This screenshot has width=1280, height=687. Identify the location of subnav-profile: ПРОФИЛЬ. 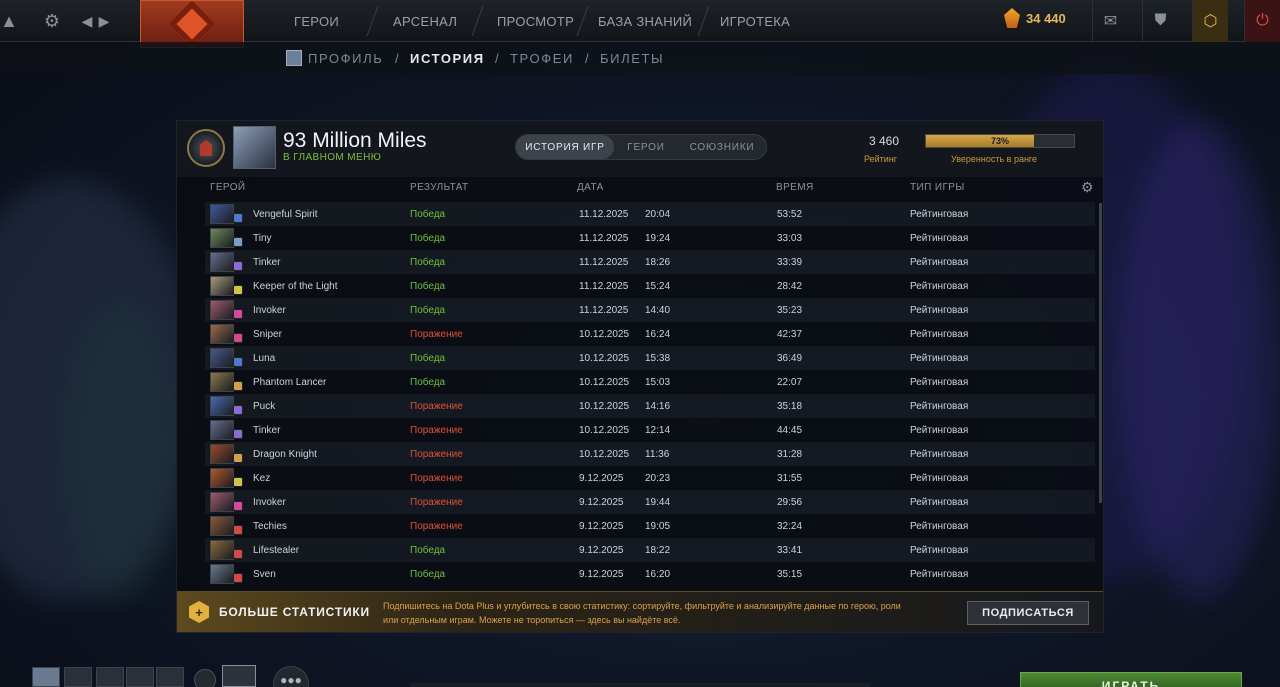
(345, 58).